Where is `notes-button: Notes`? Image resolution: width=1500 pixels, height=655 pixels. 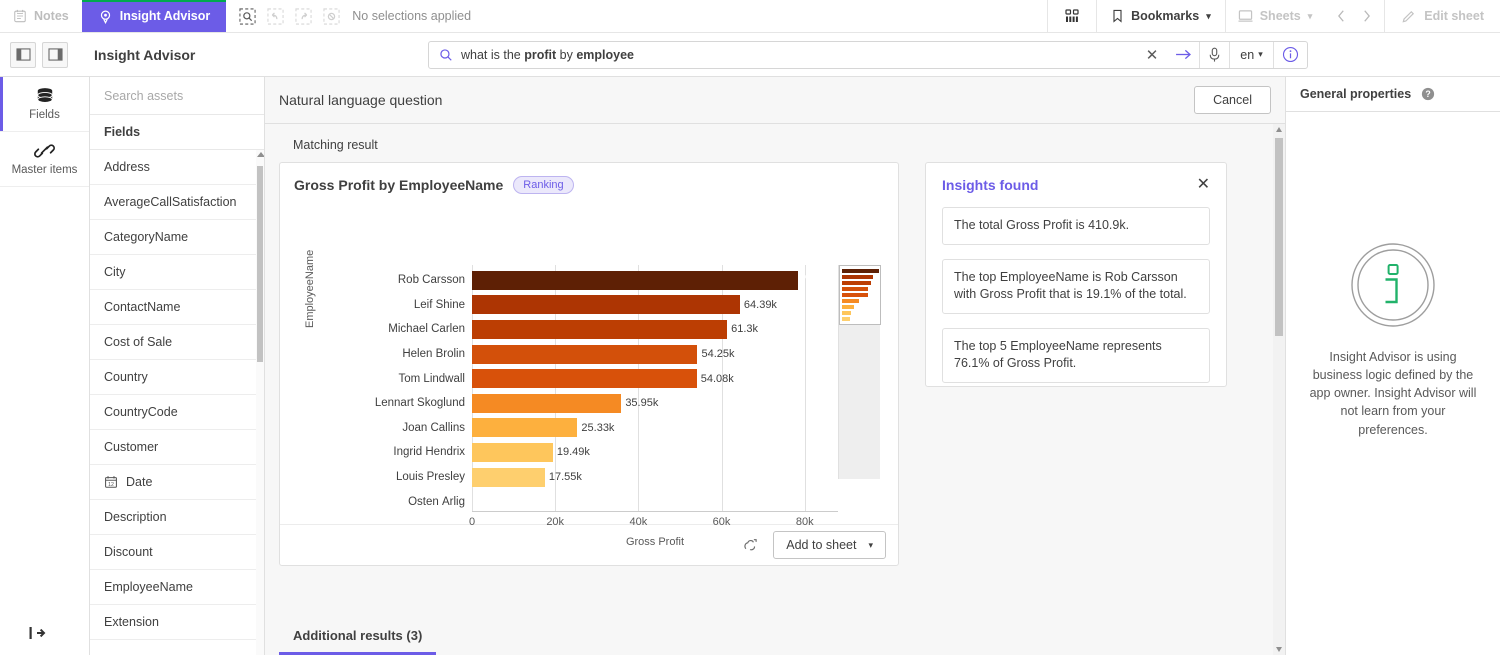
notes-button: Notes is located at coordinates (41, 16).